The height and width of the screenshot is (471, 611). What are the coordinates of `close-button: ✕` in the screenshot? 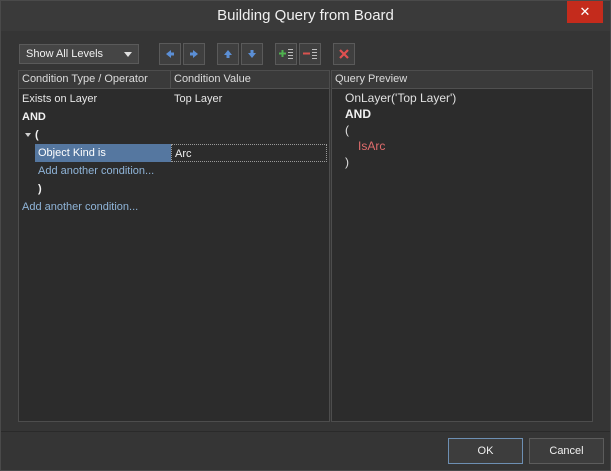 It's located at (585, 12).